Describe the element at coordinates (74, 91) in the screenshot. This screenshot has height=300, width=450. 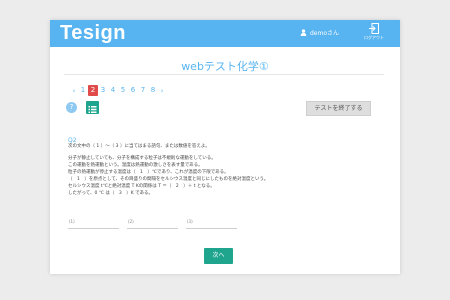
I see `pagination-prev: ‹` at that location.